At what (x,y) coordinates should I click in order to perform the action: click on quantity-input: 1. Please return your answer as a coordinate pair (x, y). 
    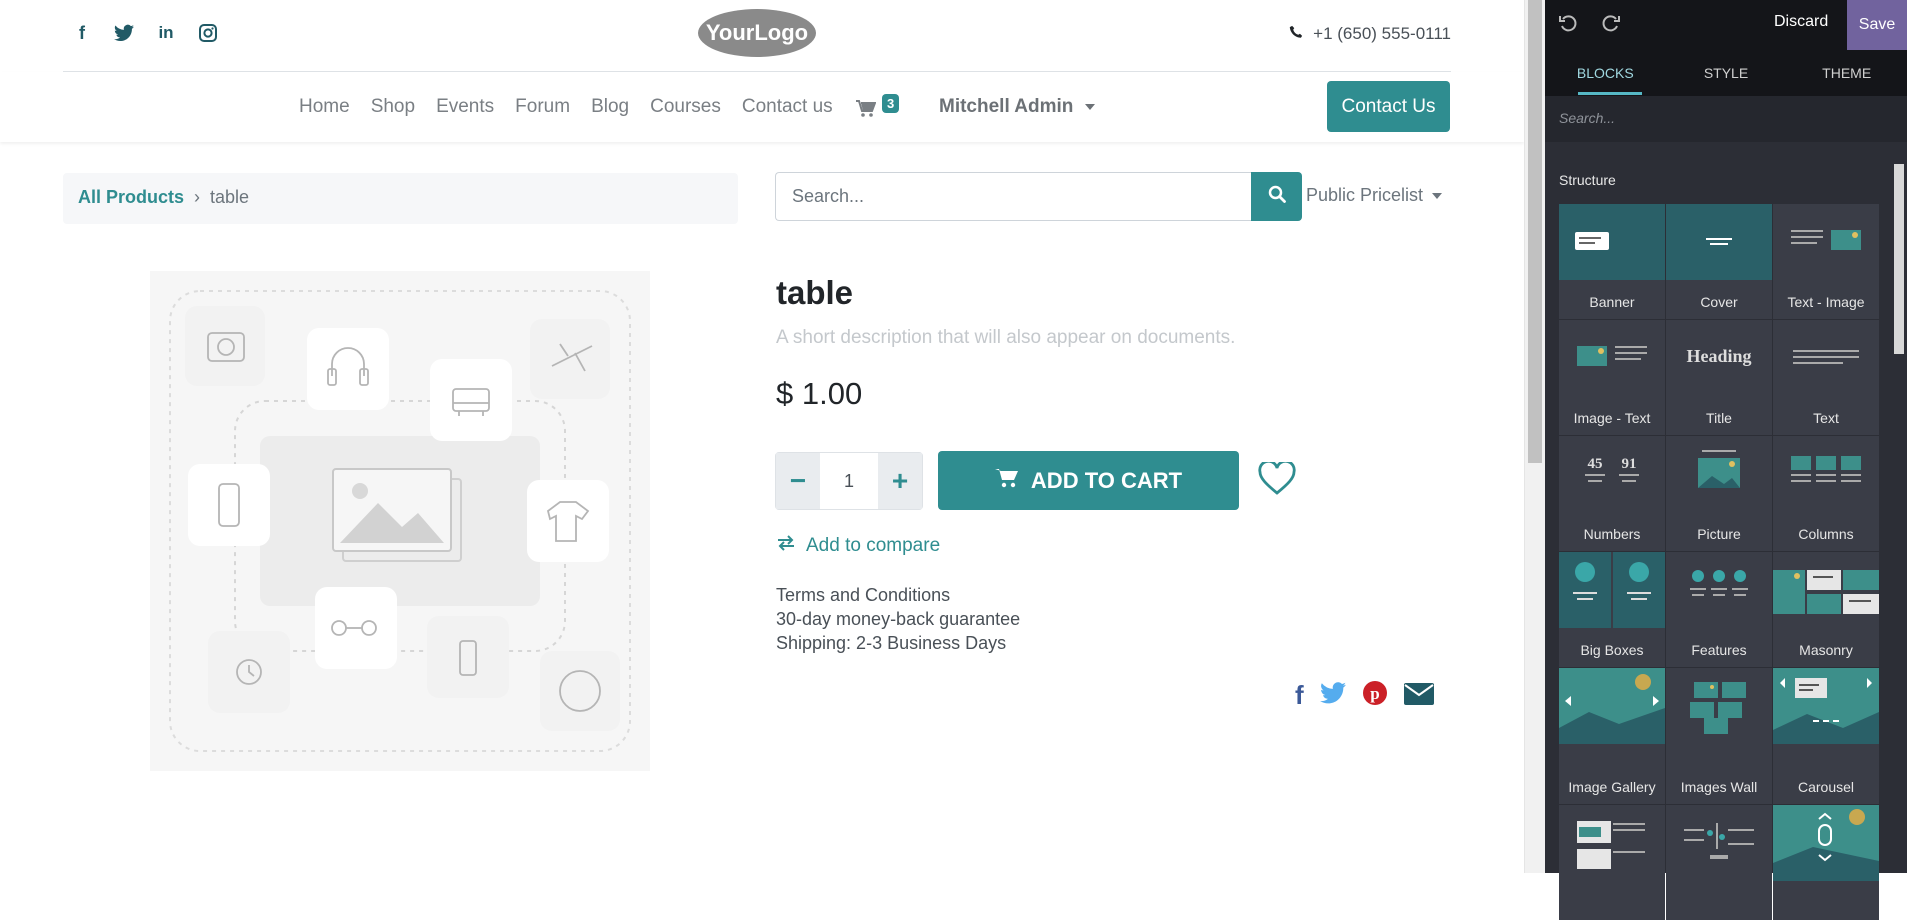
    Looking at the image, I should click on (849, 481).